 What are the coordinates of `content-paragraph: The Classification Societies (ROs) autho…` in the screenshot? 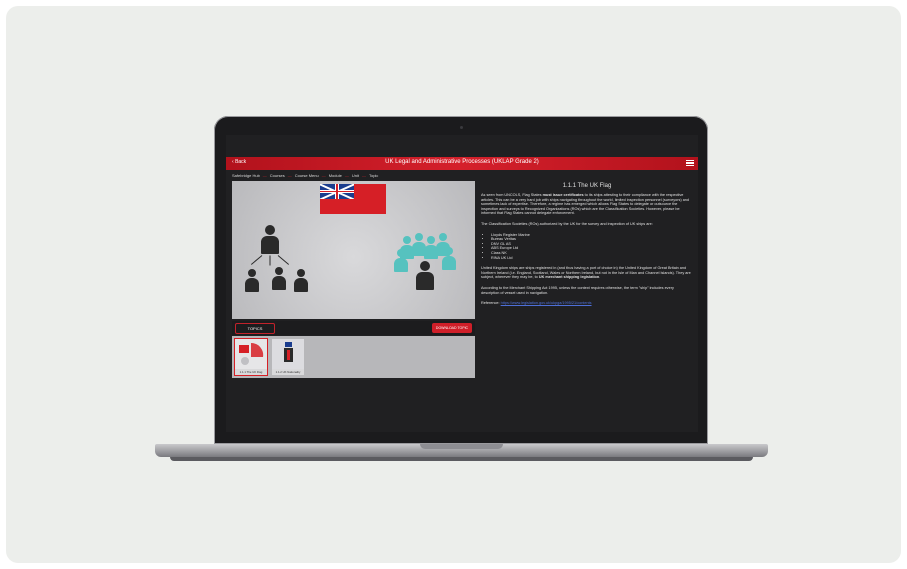 It's located at (567, 223).